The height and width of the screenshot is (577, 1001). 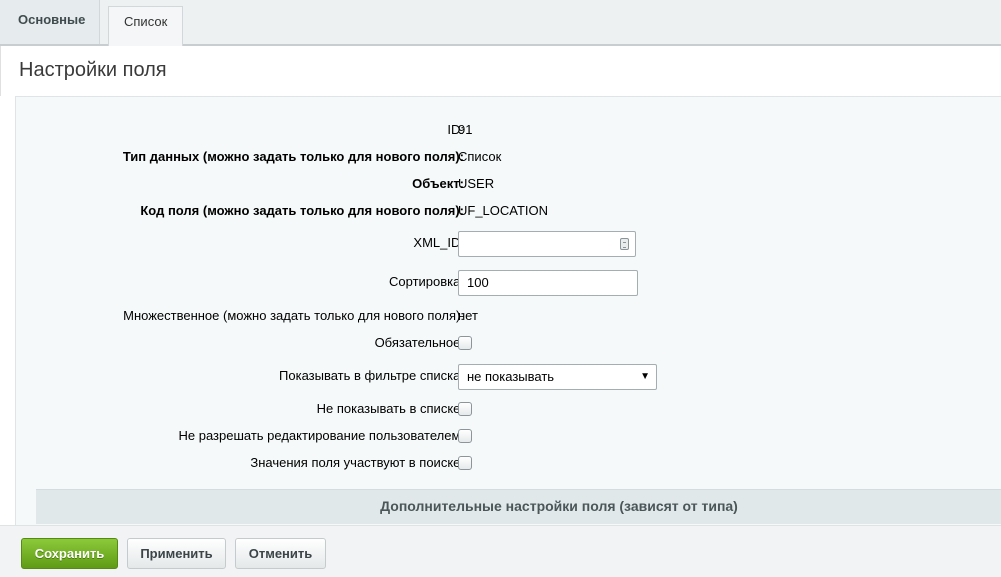 I want to click on id-value: 91, so click(x=465, y=129).